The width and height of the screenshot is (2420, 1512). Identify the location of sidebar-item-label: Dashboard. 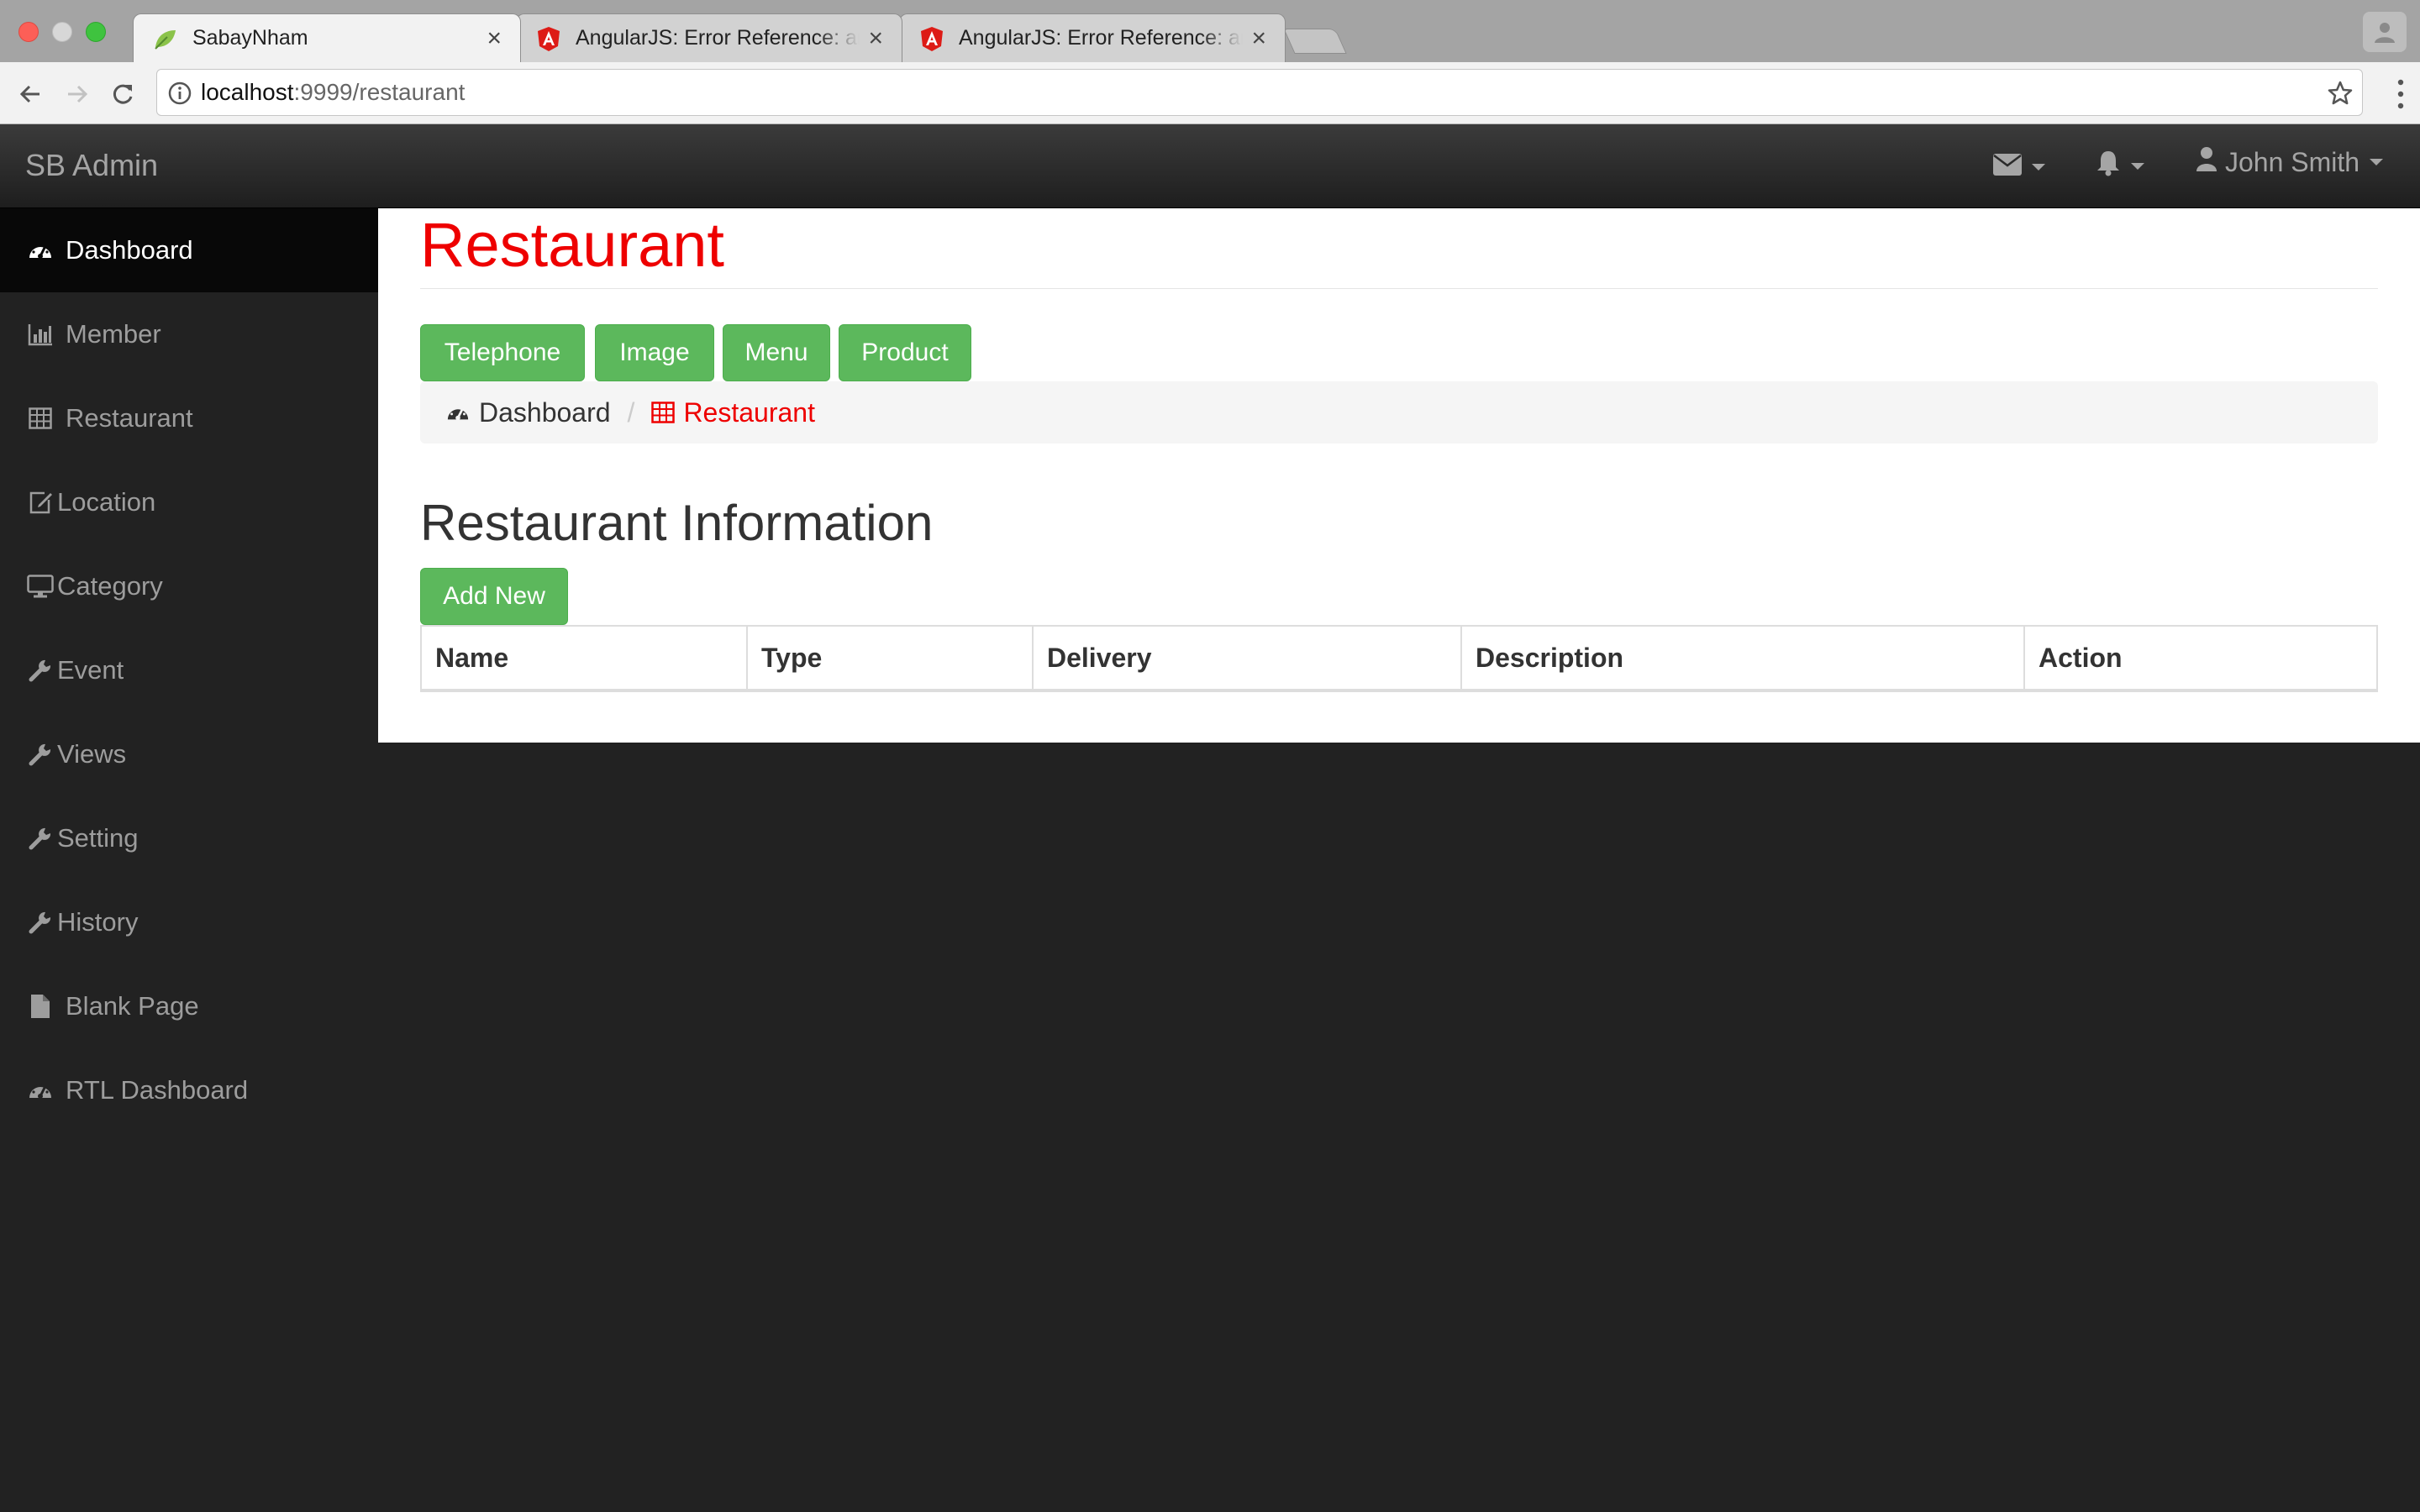
(129, 250).